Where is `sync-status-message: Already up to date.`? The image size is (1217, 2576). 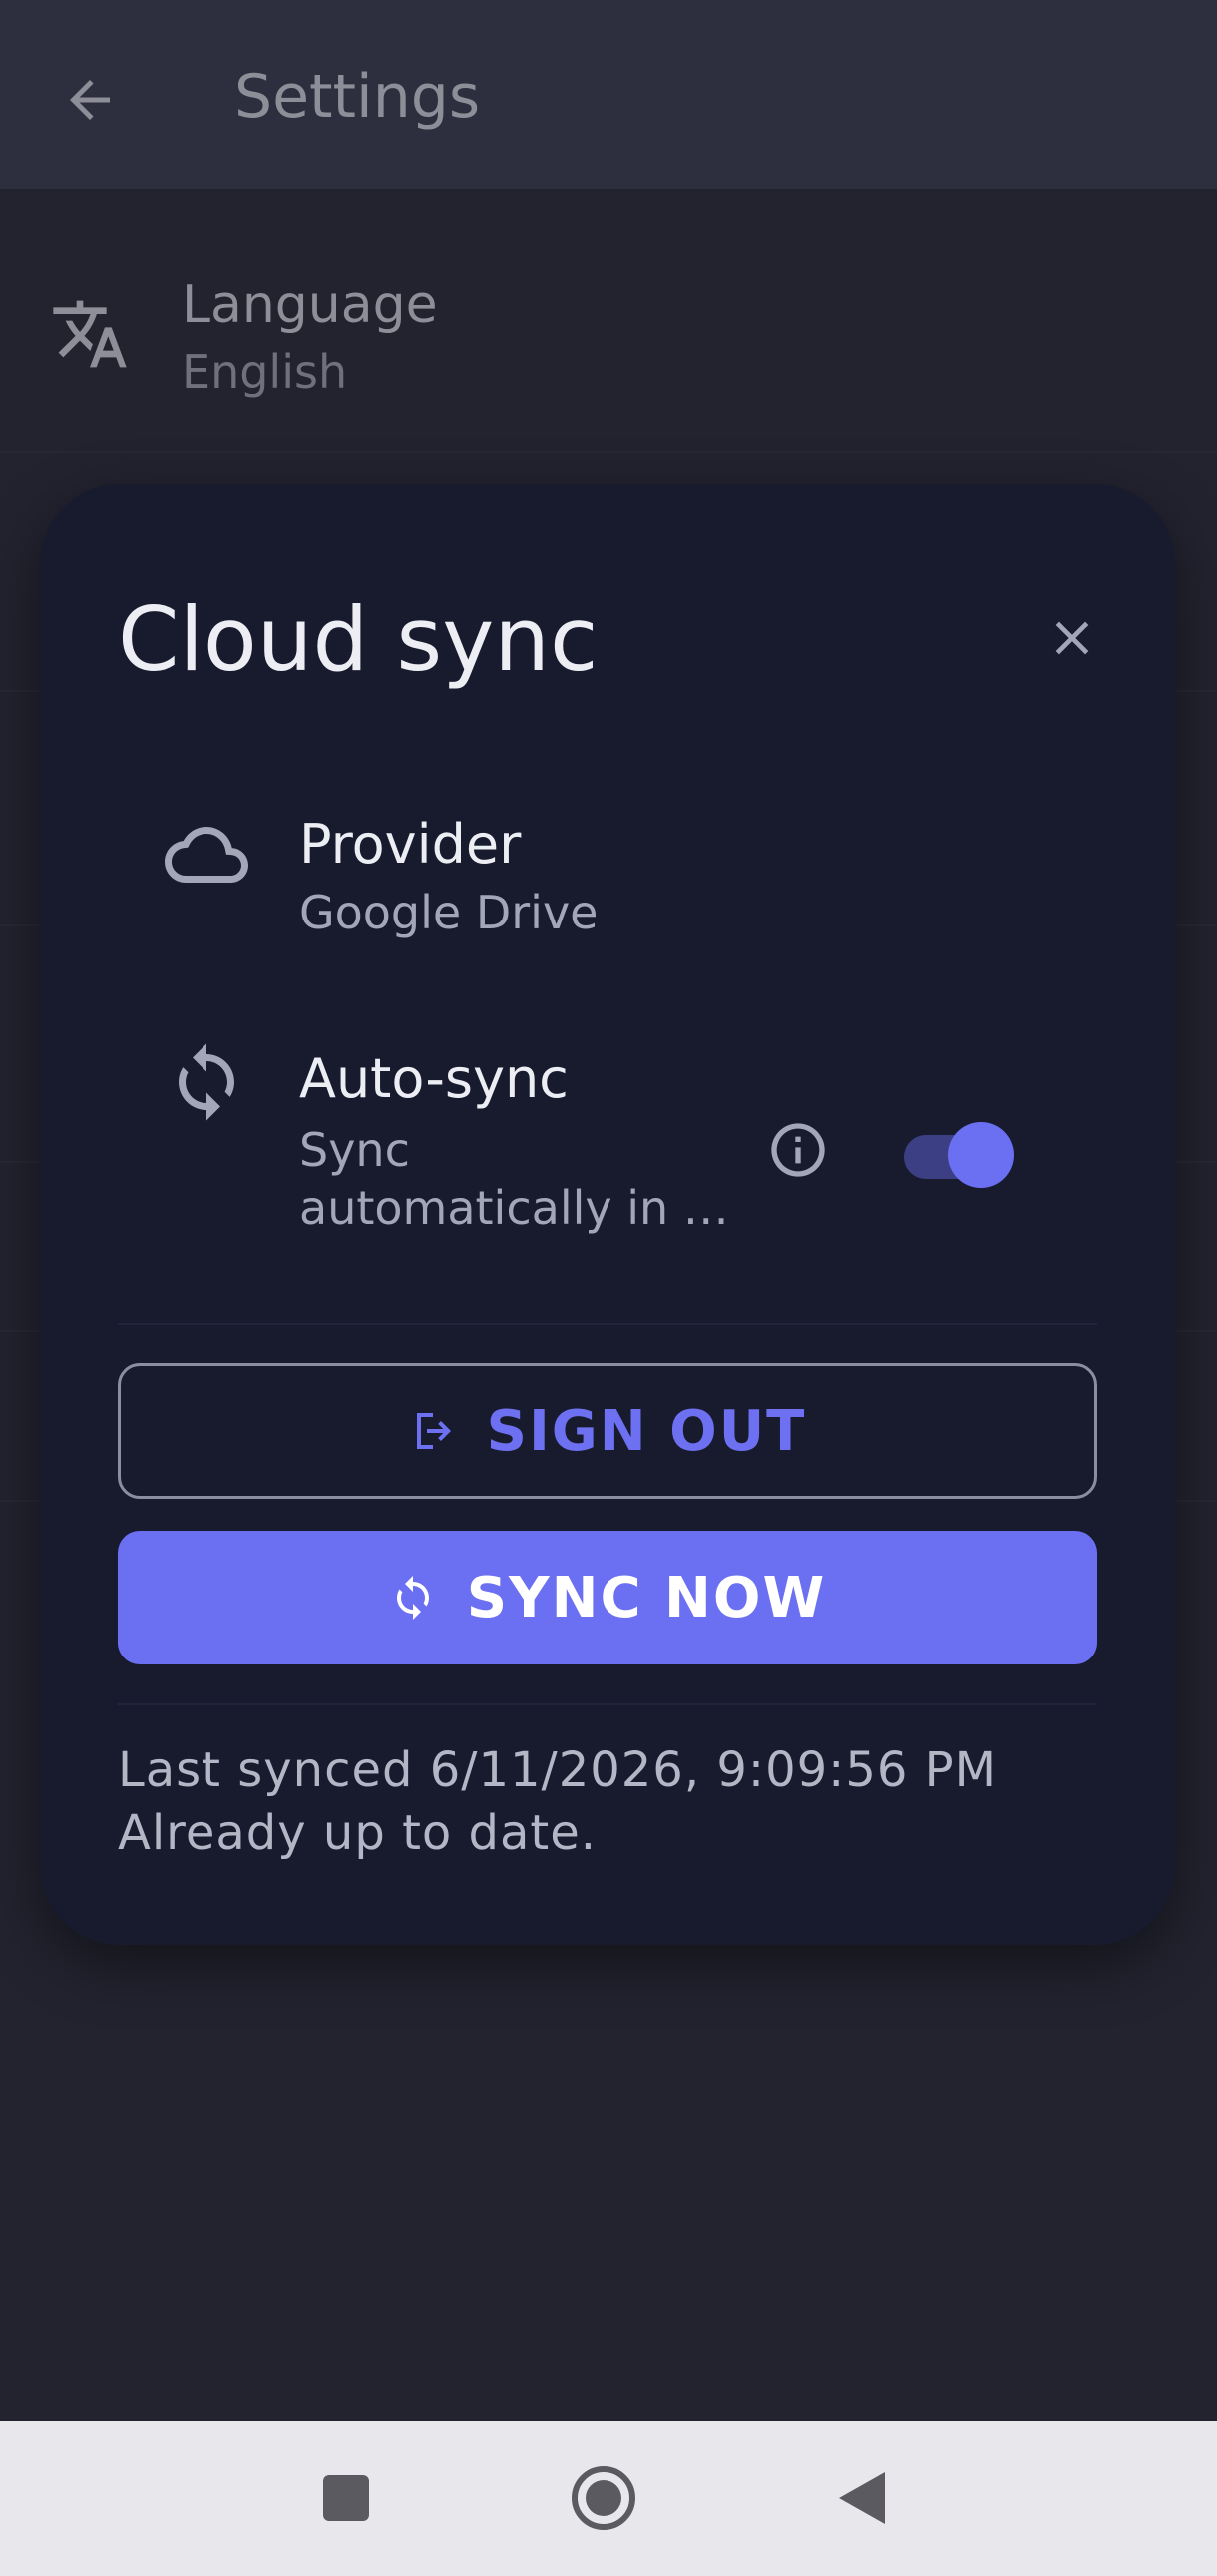 sync-status-message: Already up to date. is located at coordinates (358, 1833).